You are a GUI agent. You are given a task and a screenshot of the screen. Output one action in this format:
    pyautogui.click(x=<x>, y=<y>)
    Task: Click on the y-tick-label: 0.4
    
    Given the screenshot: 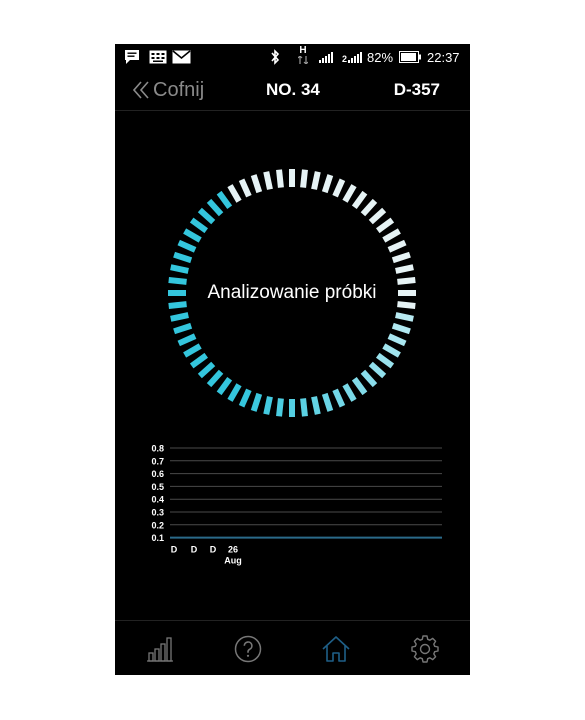 What is the action you would take?
    pyautogui.click(x=157, y=500)
    